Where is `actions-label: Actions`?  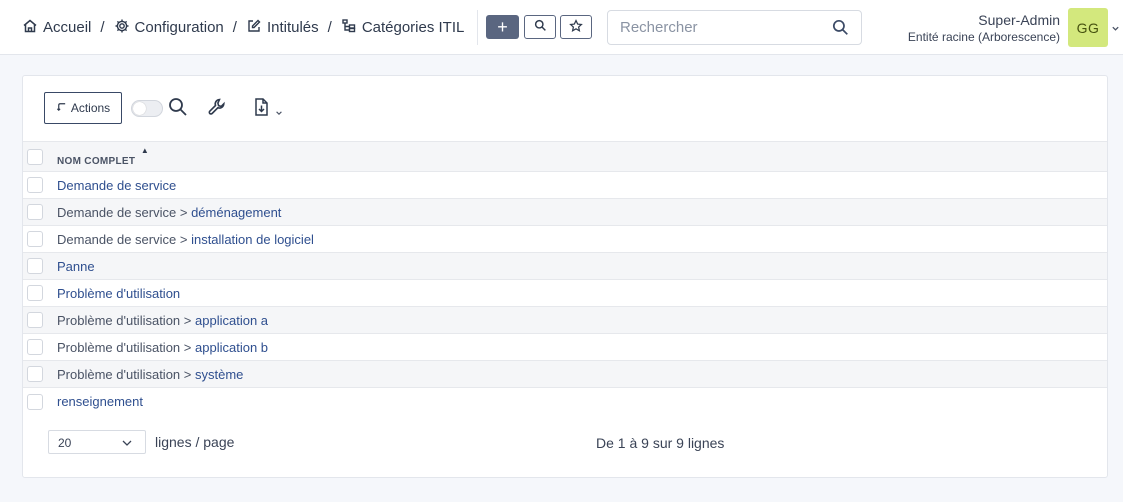 actions-label: Actions is located at coordinates (90, 108).